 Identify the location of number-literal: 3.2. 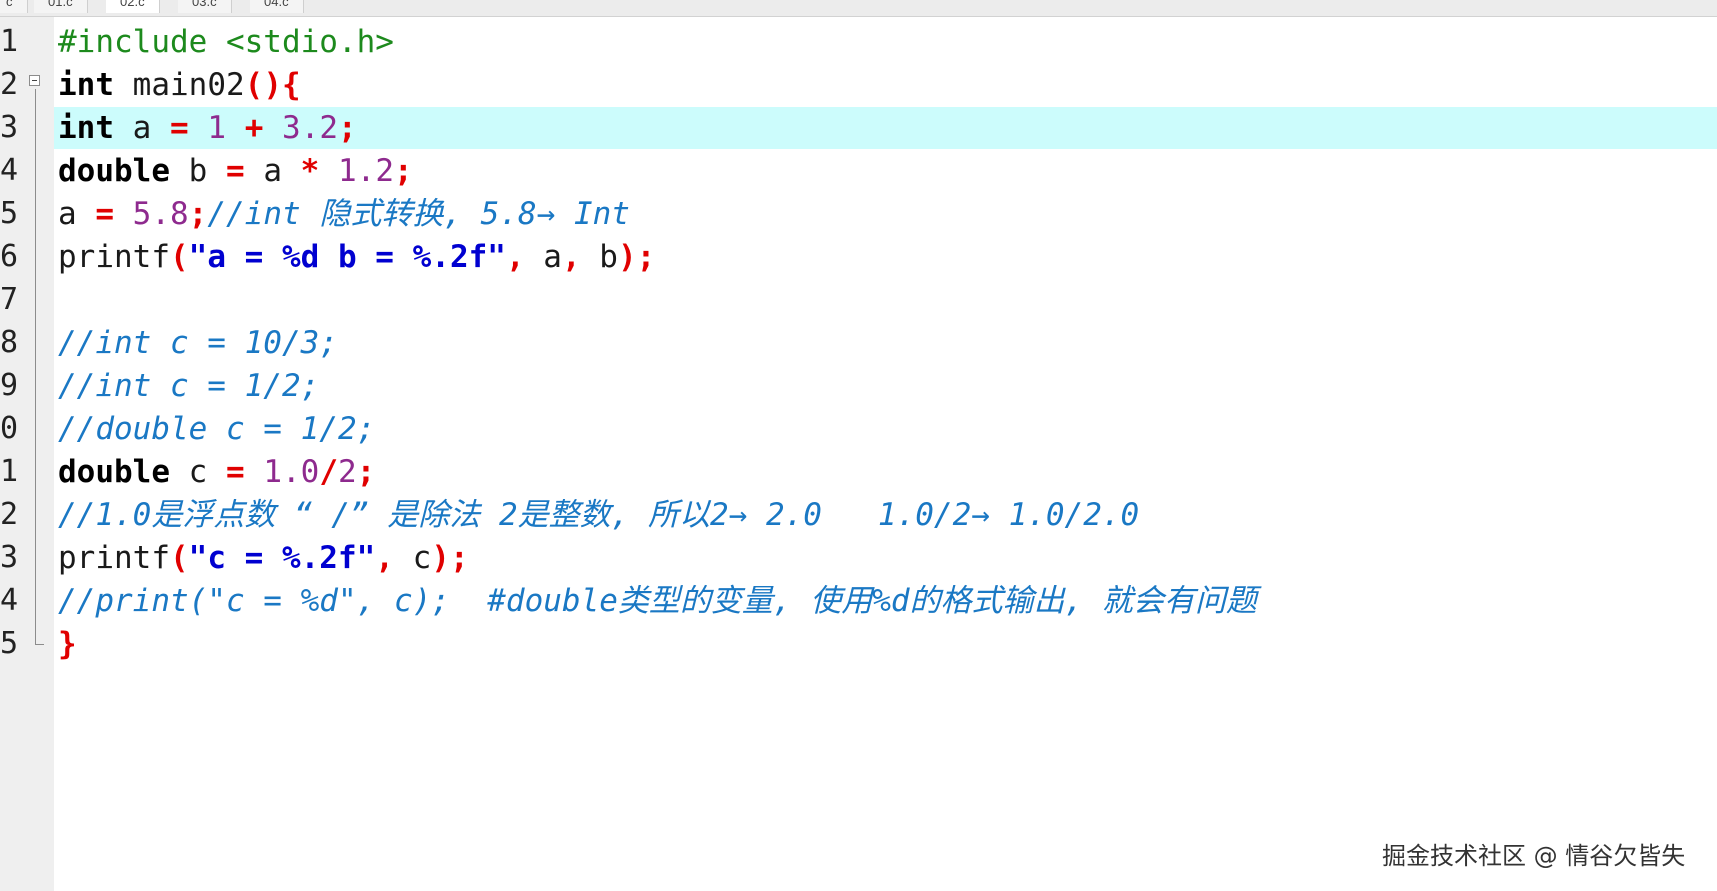
(310, 128).